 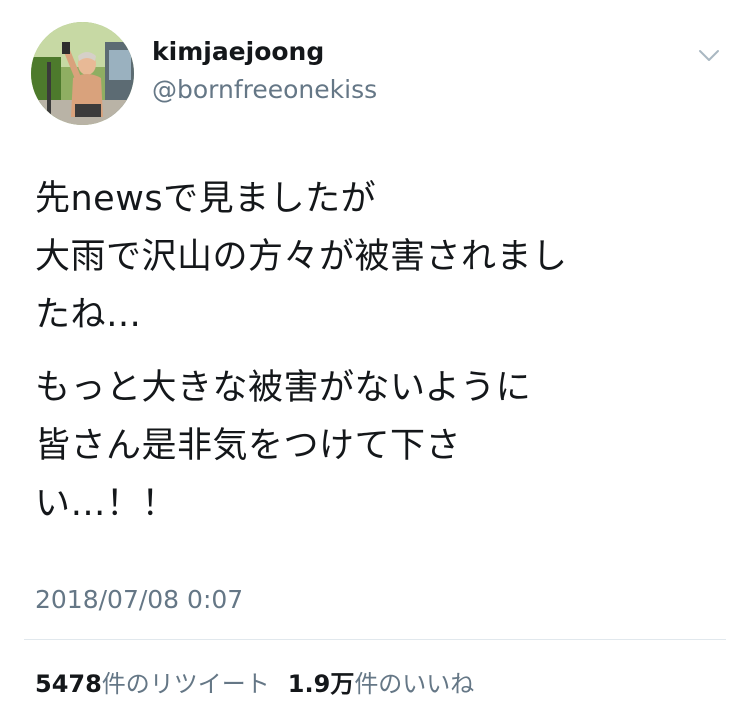 I want to click on retweets-stat: 5478件のリツイート, so click(x=152, y=684).